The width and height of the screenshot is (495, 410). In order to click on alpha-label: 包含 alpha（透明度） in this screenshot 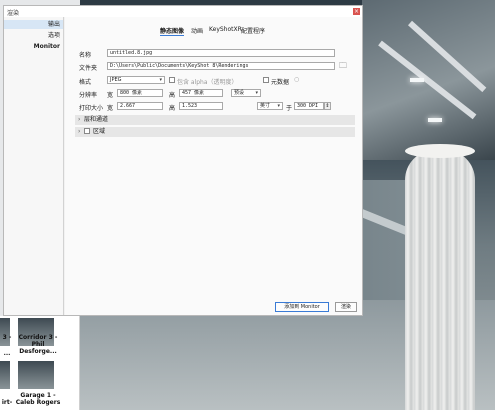, I will do `click(207, 82)`.